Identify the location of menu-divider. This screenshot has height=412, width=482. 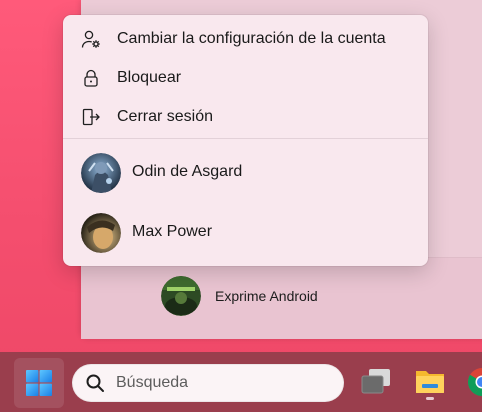
(245, 138).